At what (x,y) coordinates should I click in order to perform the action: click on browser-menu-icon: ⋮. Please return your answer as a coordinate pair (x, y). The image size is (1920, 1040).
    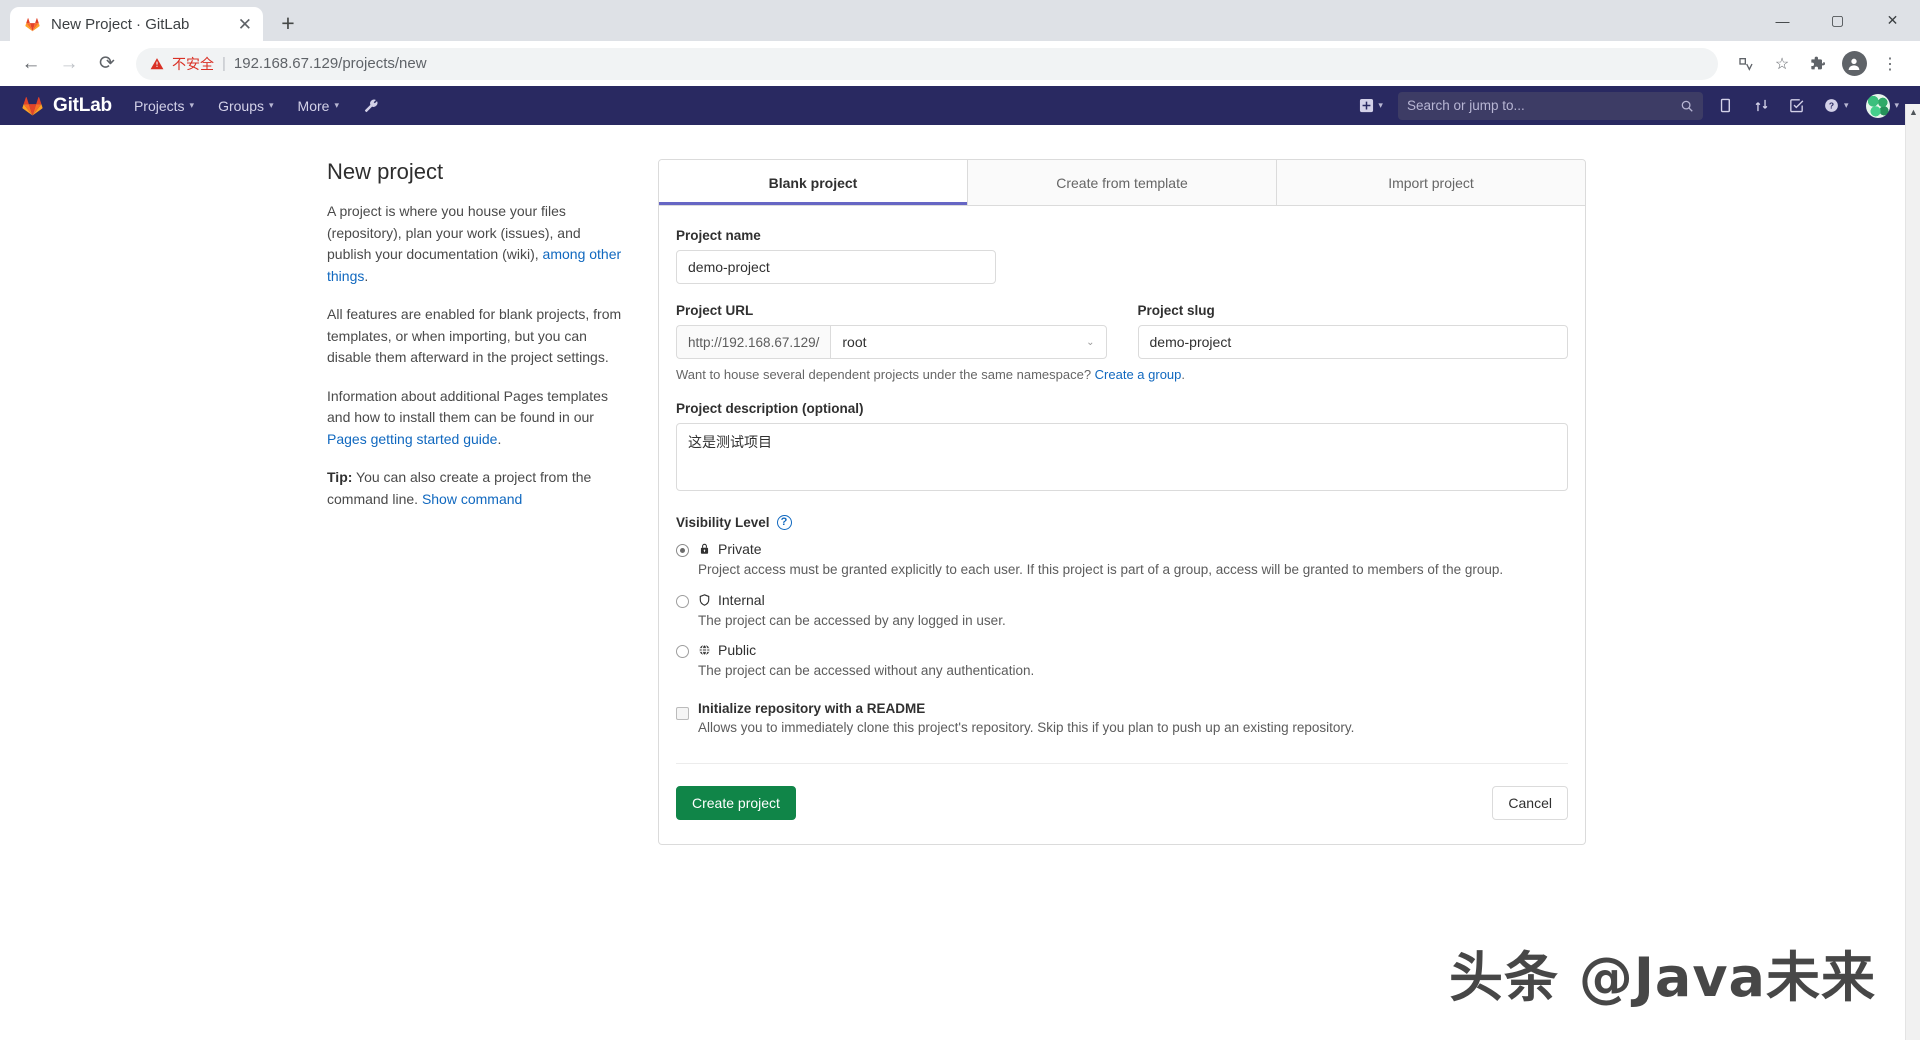
    Looking at the image, I should click on (1890, 64).